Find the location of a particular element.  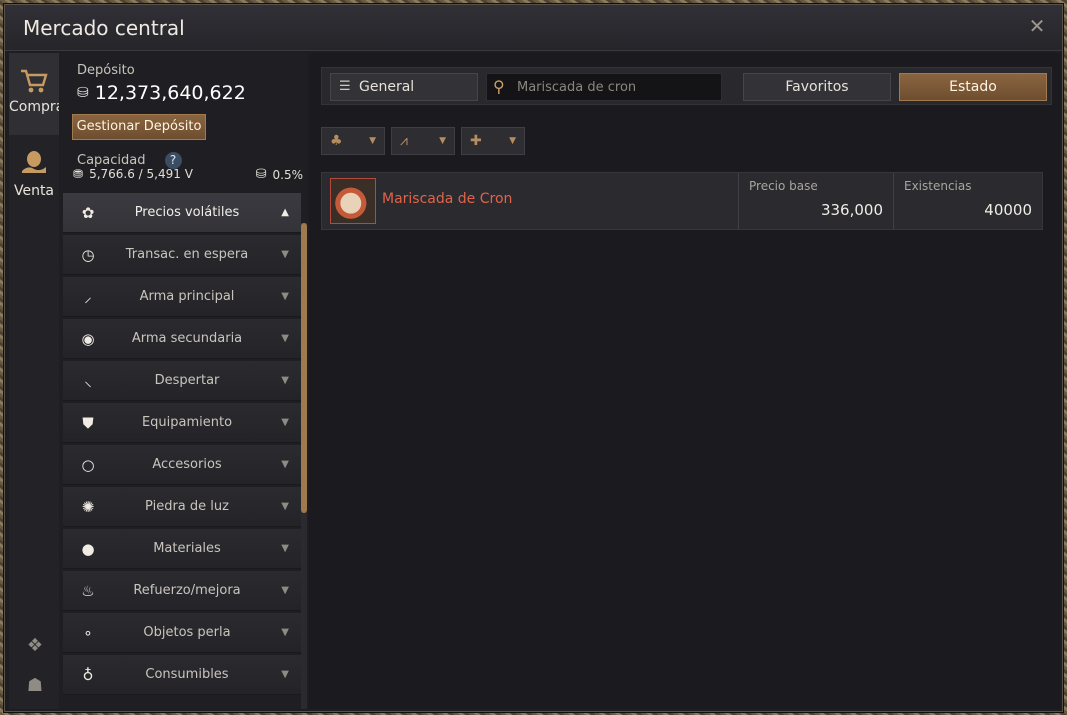

pearl-icon: ∘ is located at coordinates (88, 633).